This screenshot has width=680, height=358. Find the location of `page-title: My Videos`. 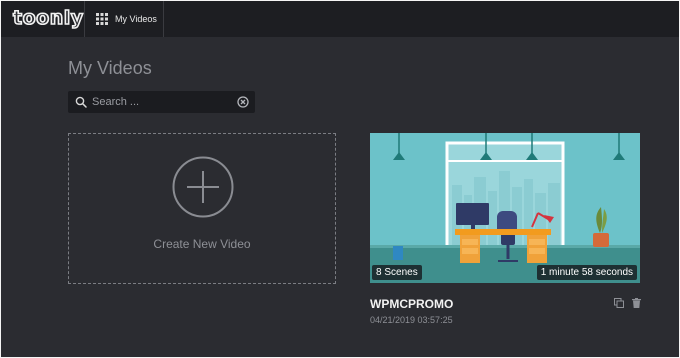

page-title: My Videos is located at coordinates (110, 68).